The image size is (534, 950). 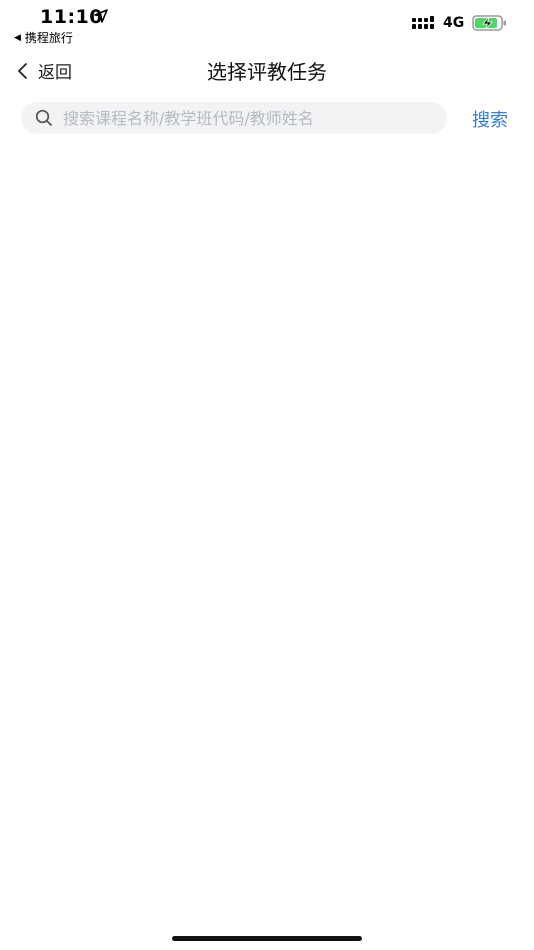 What do you see at coordinates (267, 24) in the screenshot?
I see `status-bar: 11:10 ◀ 携程旅行 4G` at bounding box center [267, 24].